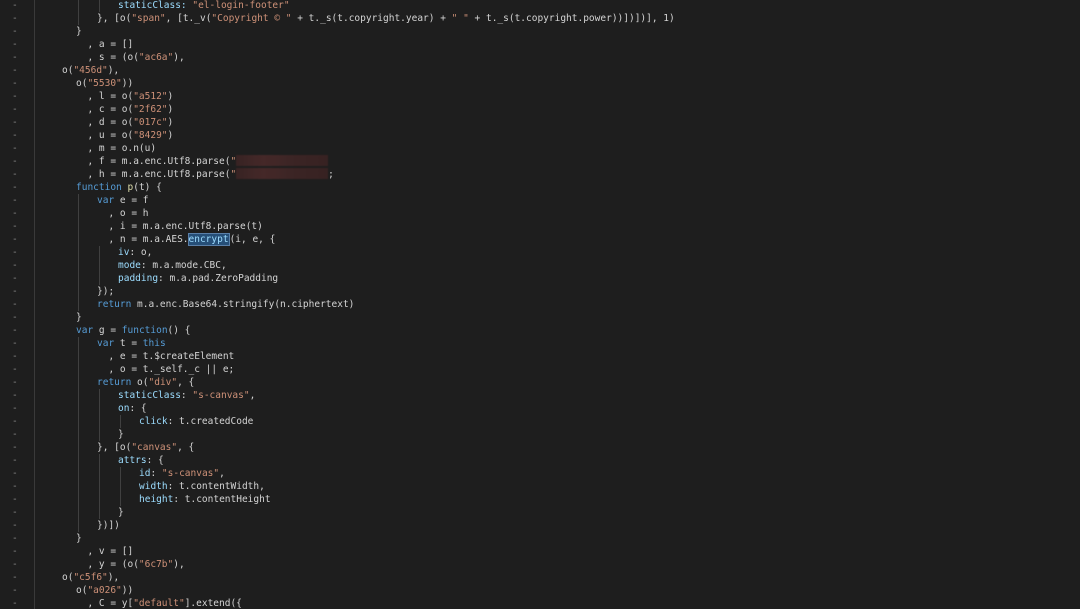 This screenshot has height=609, width=1080. What do you see at coordinates (540, 369) in the screenshot?
I see `code-line: , o = t._self._c || e;` at bounding box center [540, 369].